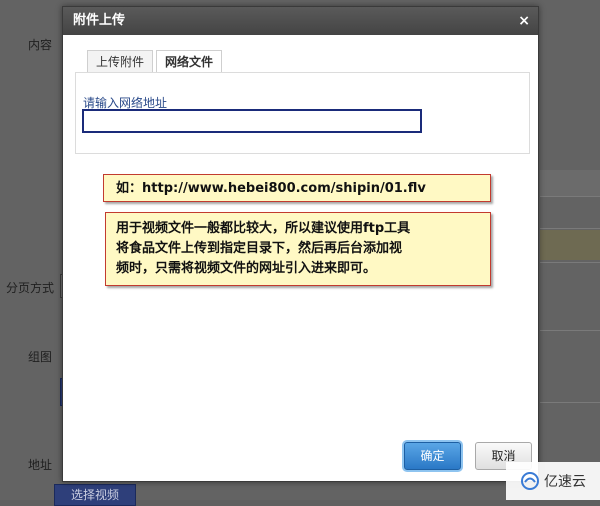 This screenshot has width=600, height=506. What do you see at coordinates (252, 121) in the screenshot?
I see `network-address-input` at bounding box center [252, 121].